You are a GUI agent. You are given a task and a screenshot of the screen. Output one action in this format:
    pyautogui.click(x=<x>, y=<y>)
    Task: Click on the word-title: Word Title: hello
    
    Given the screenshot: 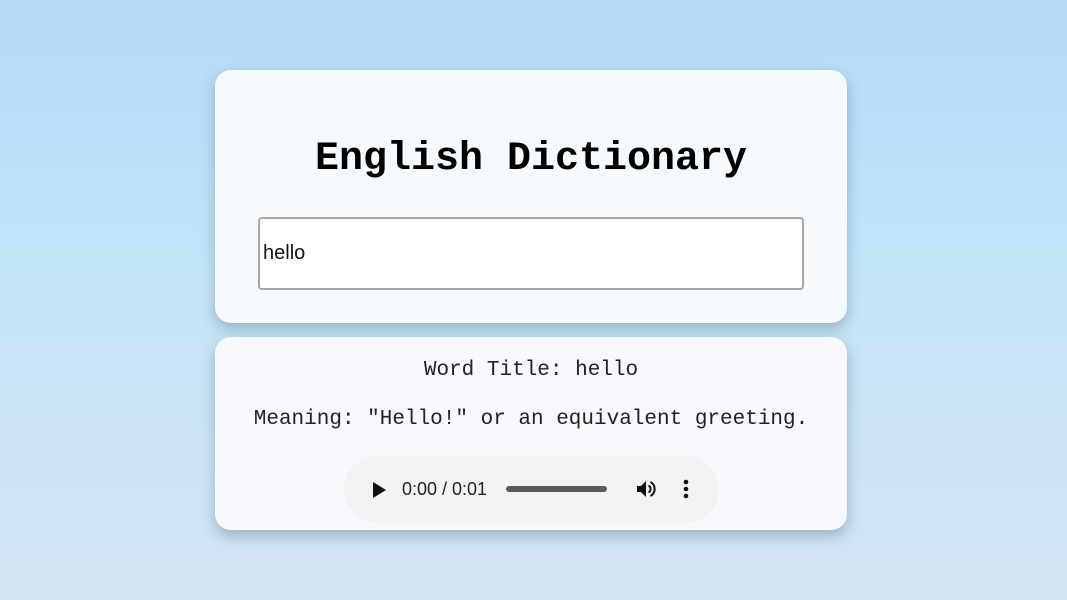 What is the action you would take?
    pyautogui.click(x=531, y=370)
    